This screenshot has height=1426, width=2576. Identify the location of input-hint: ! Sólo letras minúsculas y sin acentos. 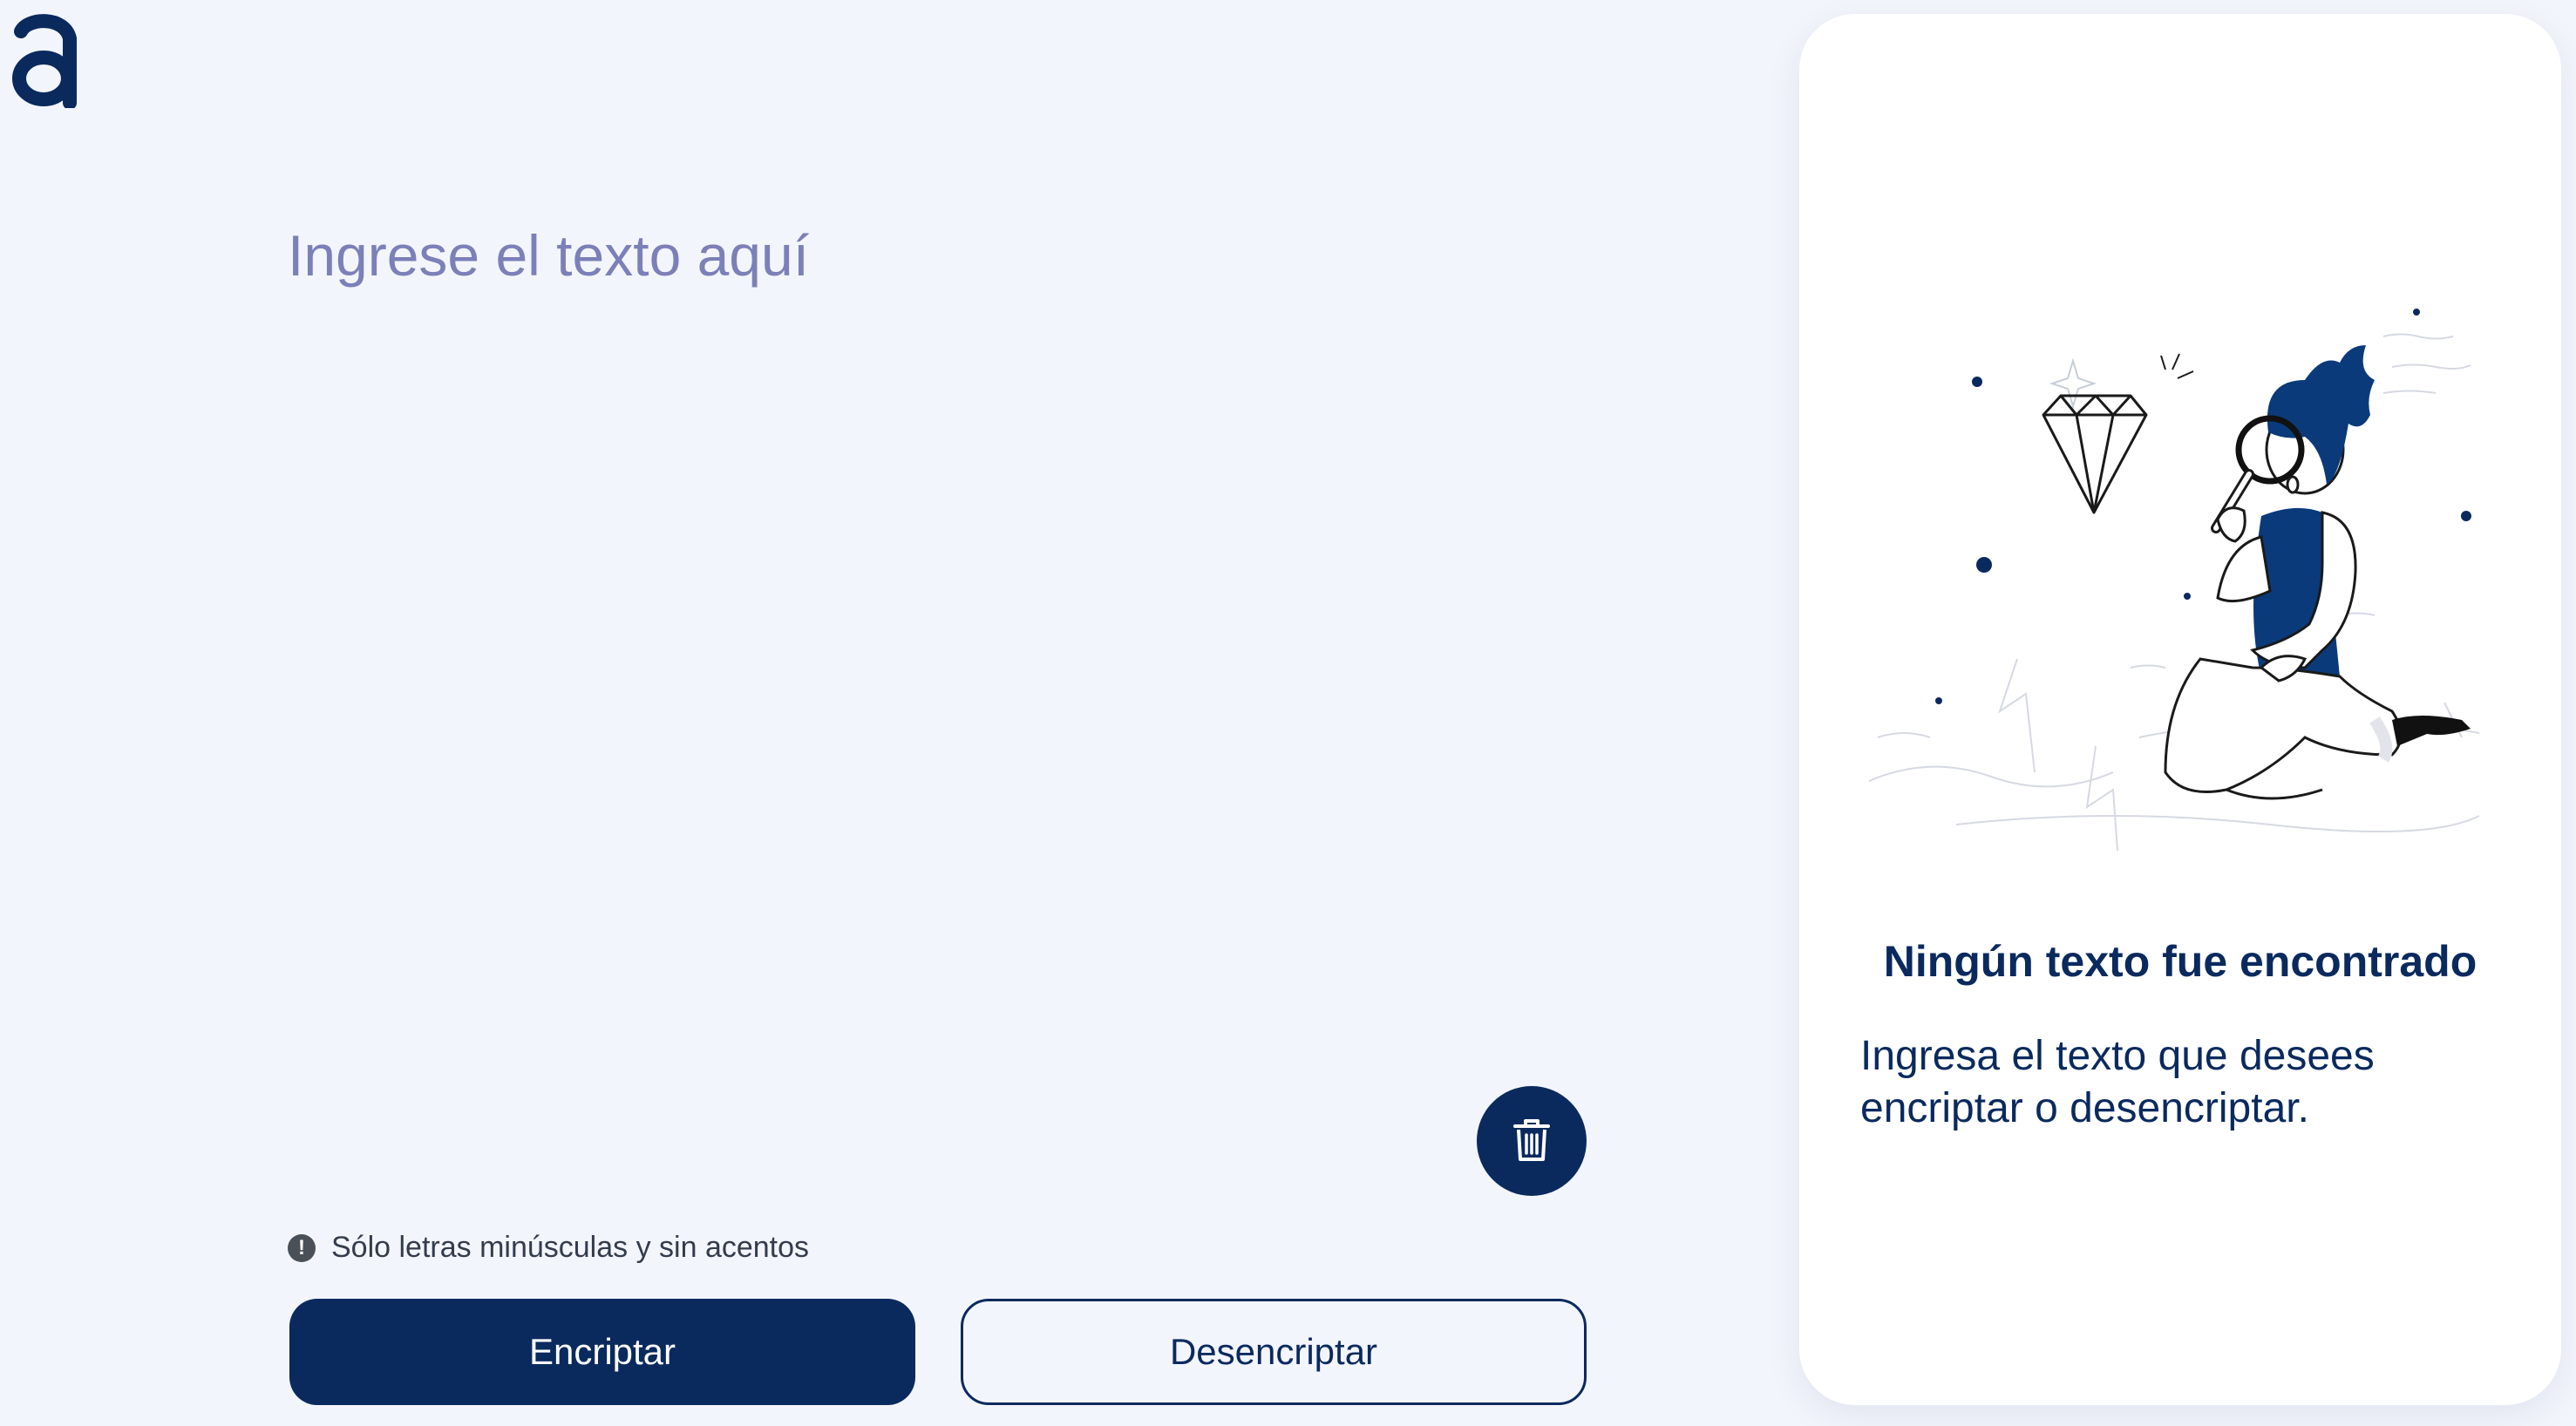
(548, 1248).